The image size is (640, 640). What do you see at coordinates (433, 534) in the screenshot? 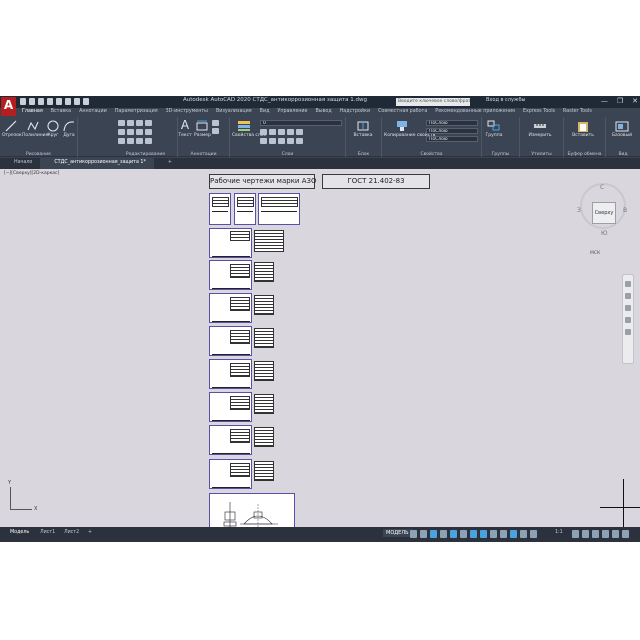
I see `ortho-icon` at bounding box center [433, 534].